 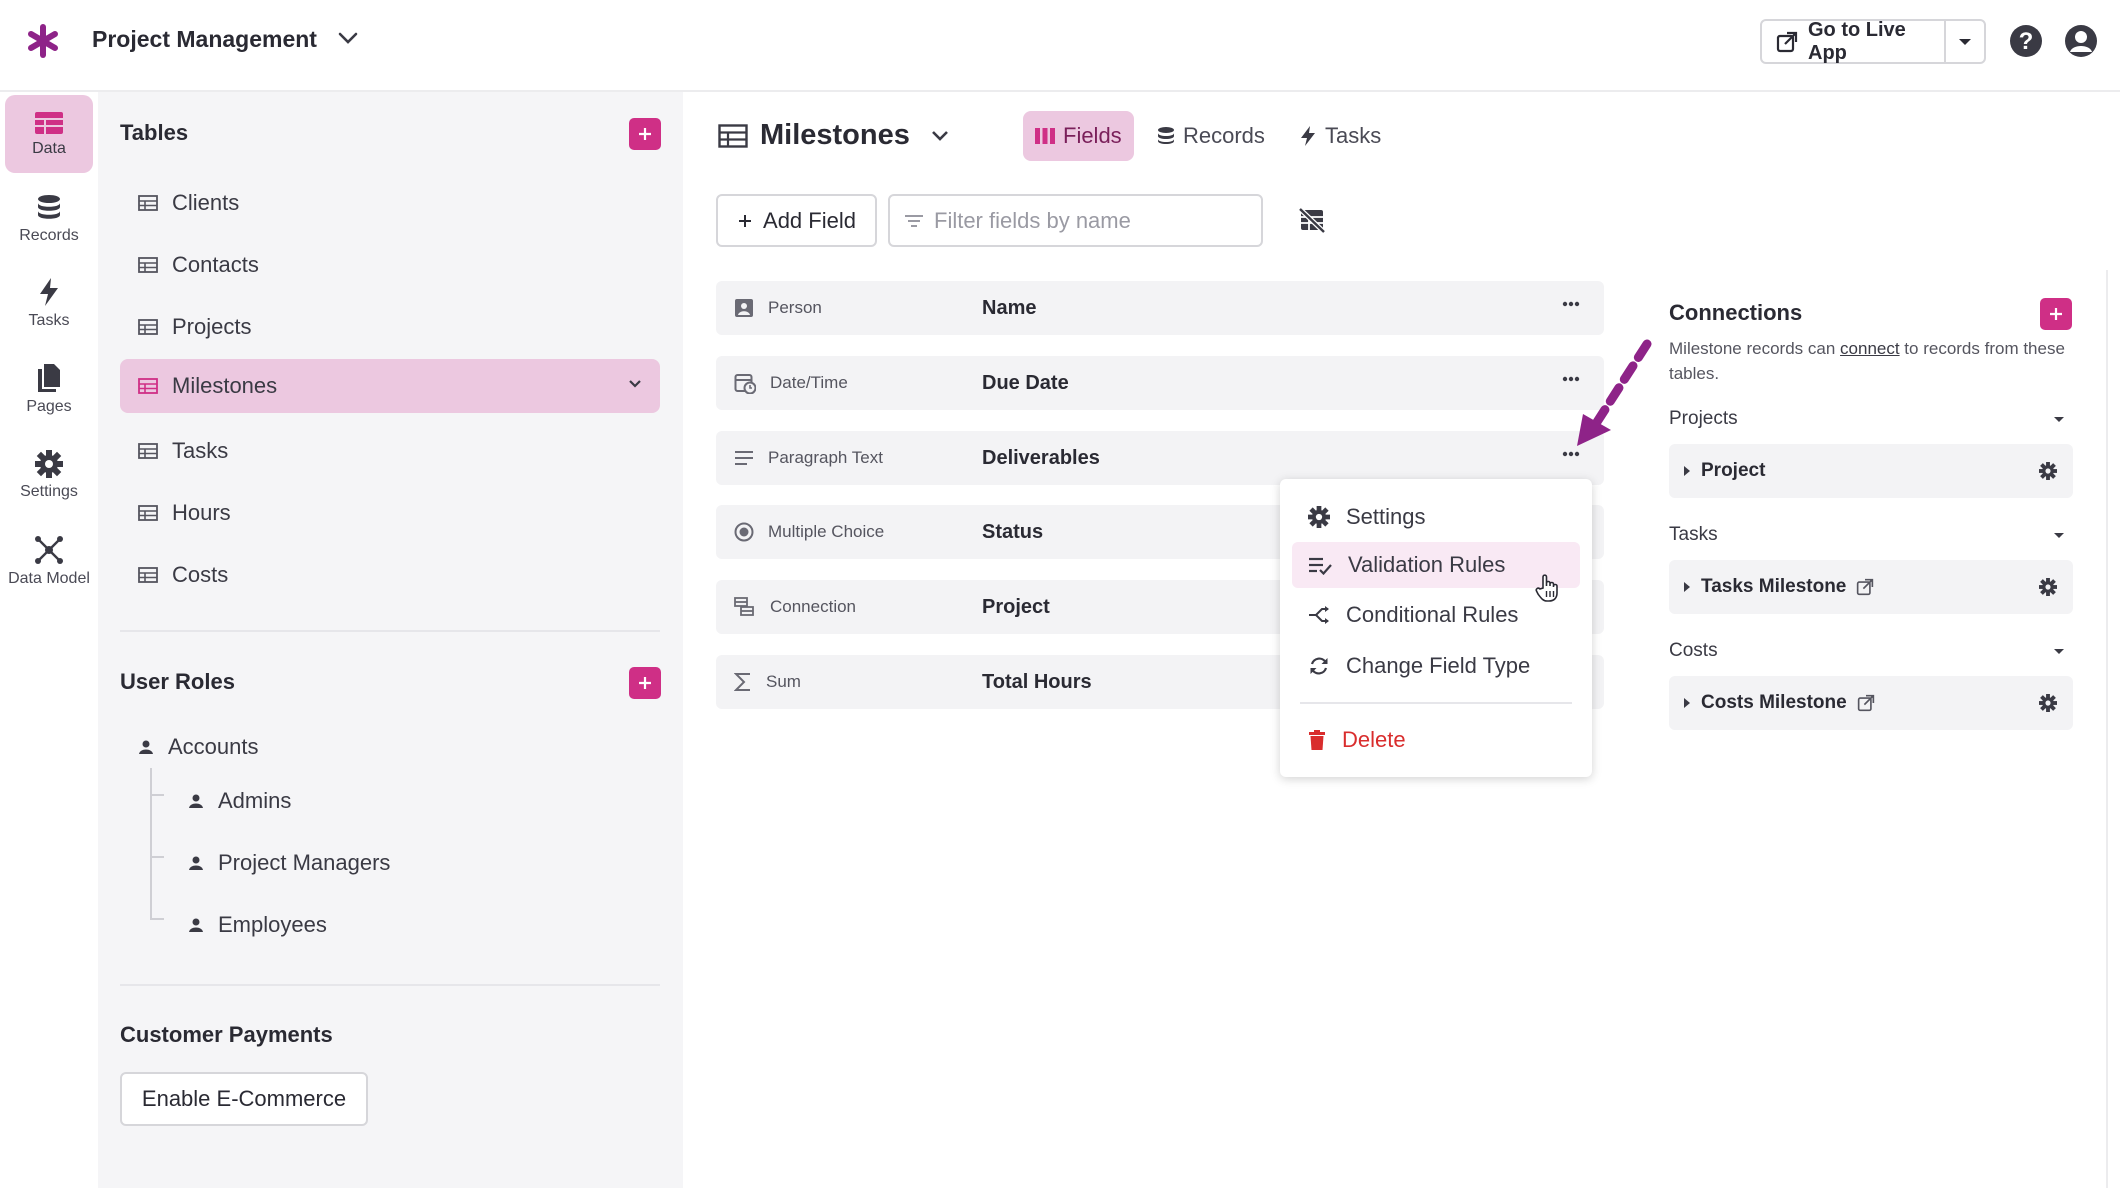 What do you see at coordinates (1160, 308) in the screenshot?
I see `field-row-name: Person Name` at bounding box center [1160, 308].